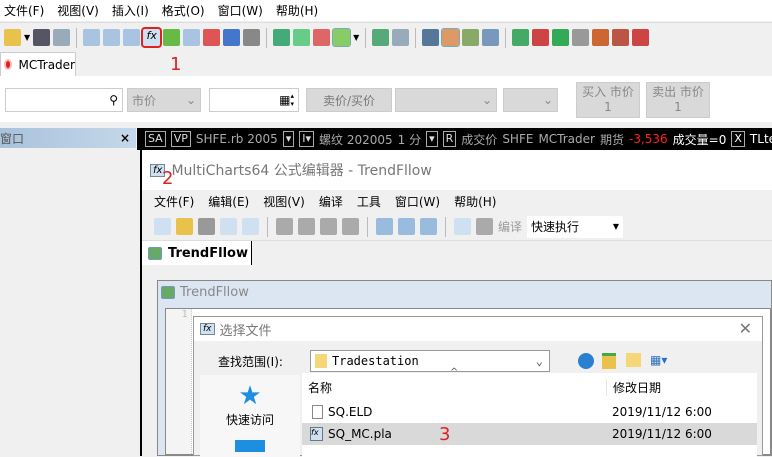 The height and width of the screenshot is (457, 772). I want to click on cascade-icon, so click(384, 226).